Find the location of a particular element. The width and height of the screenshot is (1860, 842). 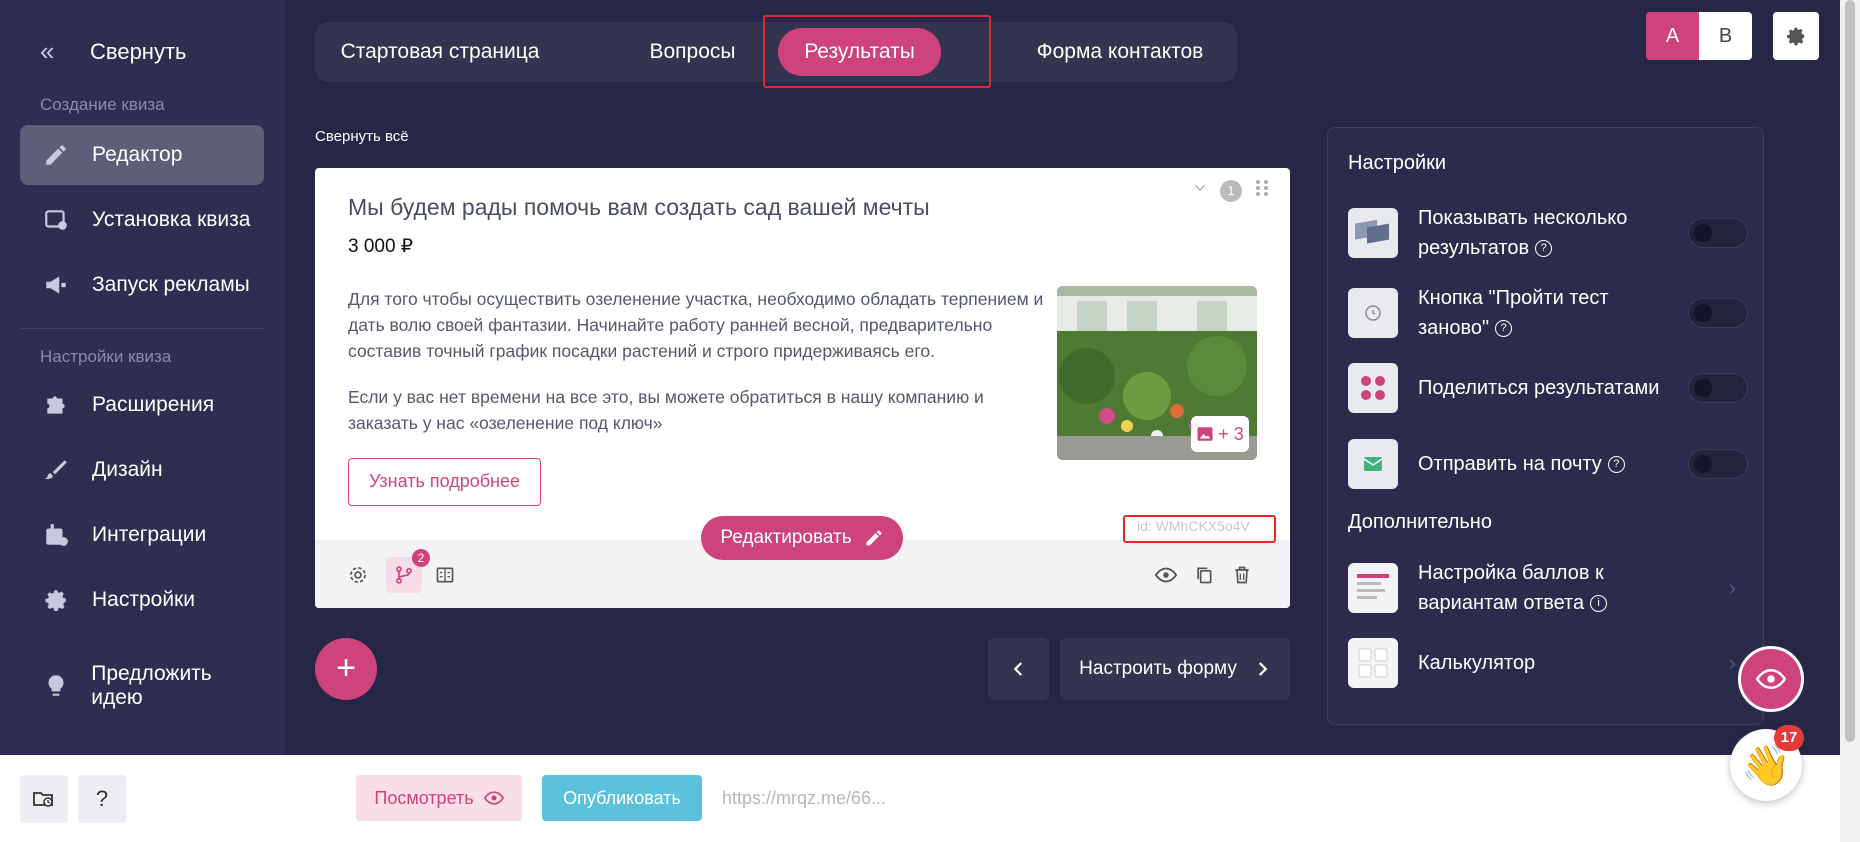

page-scrollbar is located at coordinates (1850, 421).